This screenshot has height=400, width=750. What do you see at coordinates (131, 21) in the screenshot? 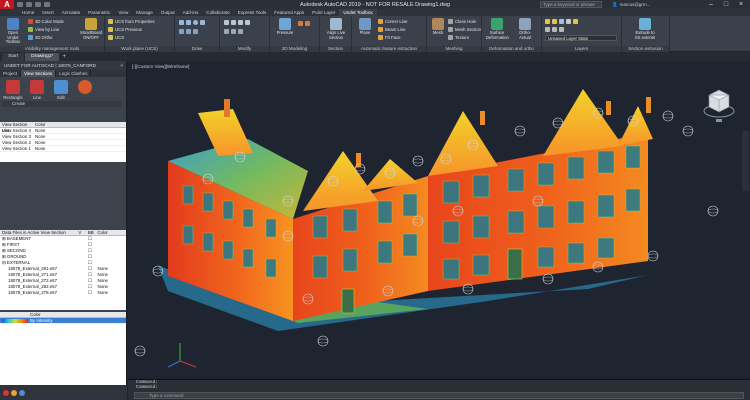
I see `ucs-from-properties-button: UCS from Properties` at bounding box center [131, 21].